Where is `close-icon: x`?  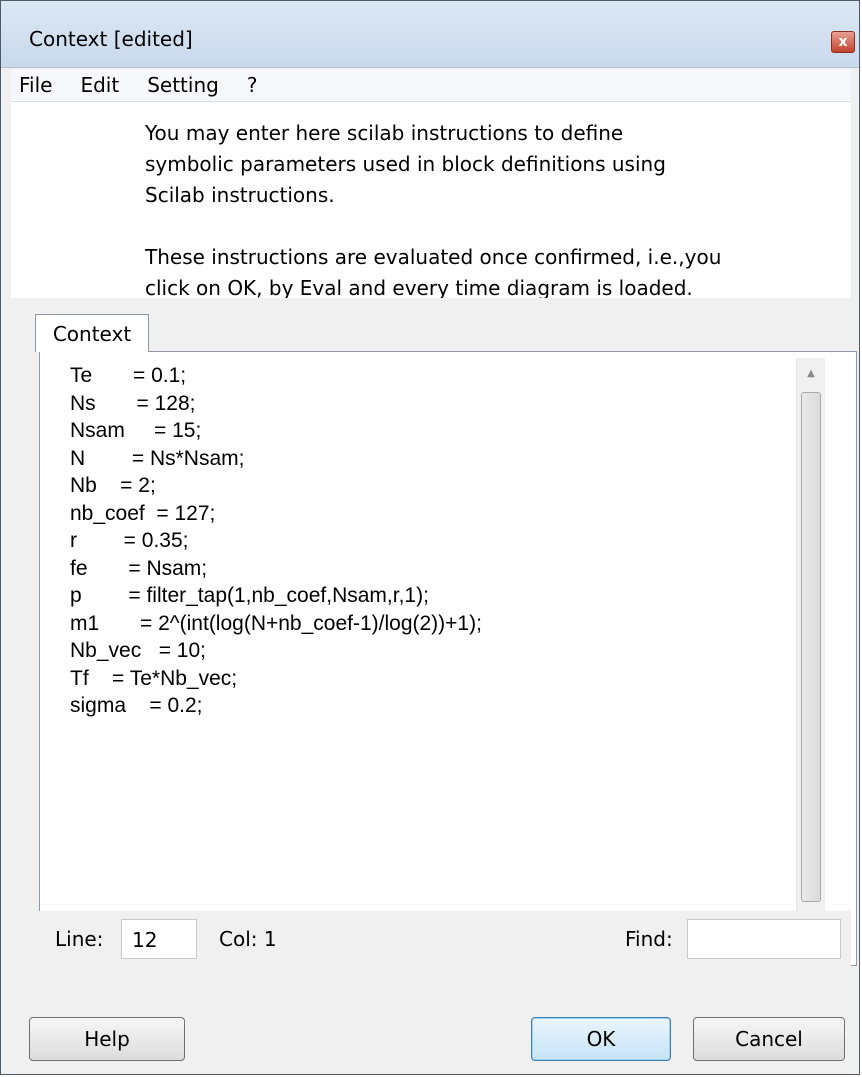
close-icon: x is located at coordinates (843, 42).